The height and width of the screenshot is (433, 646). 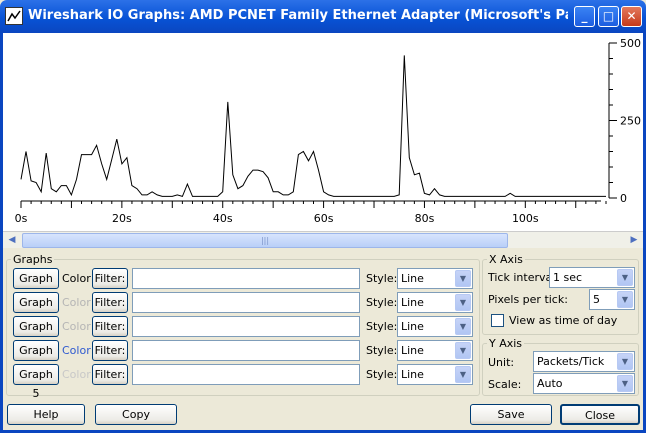 I want to click on graphs-legend: Graphs, so click(x=33, y=259).